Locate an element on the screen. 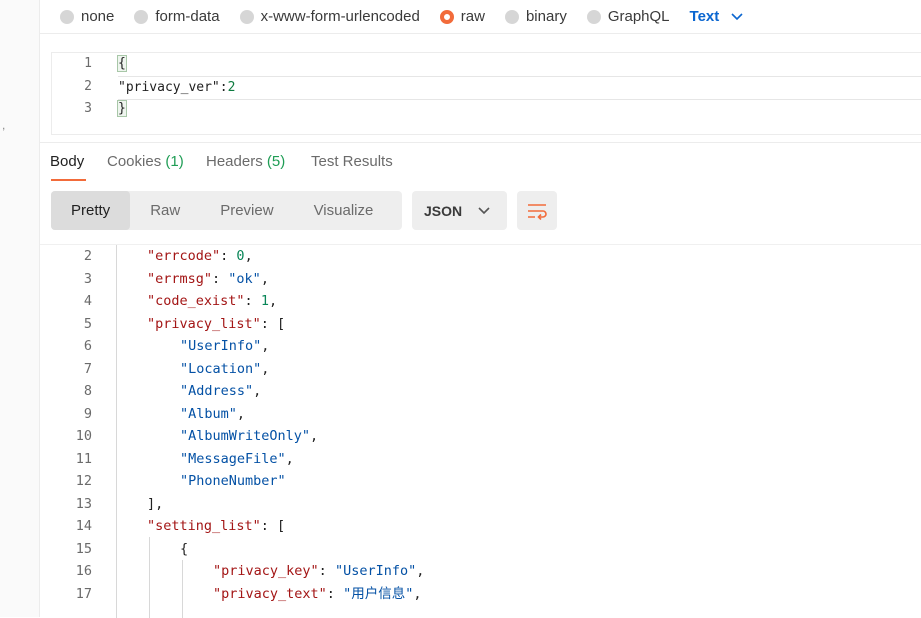  format-select: JSON is located at coordinates (459, 210).